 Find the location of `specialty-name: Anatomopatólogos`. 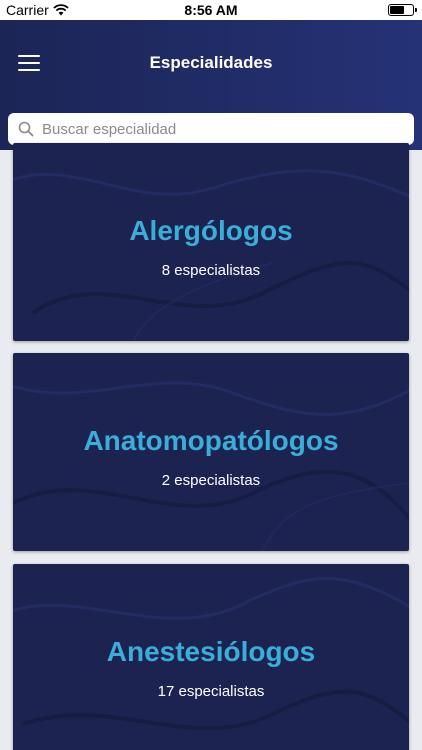

specialty-name: Anatomopatólogos is located at coordinates (211, 440).